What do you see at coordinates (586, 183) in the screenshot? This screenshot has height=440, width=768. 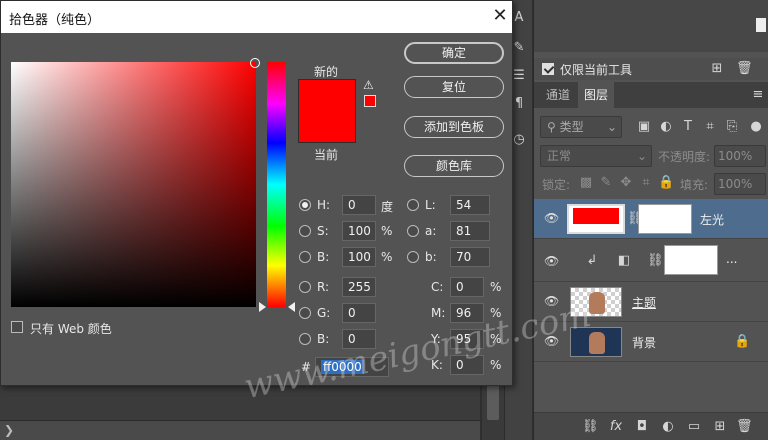 I see `lock-transparent-icon: ▩` at bounding box center [586, 183].